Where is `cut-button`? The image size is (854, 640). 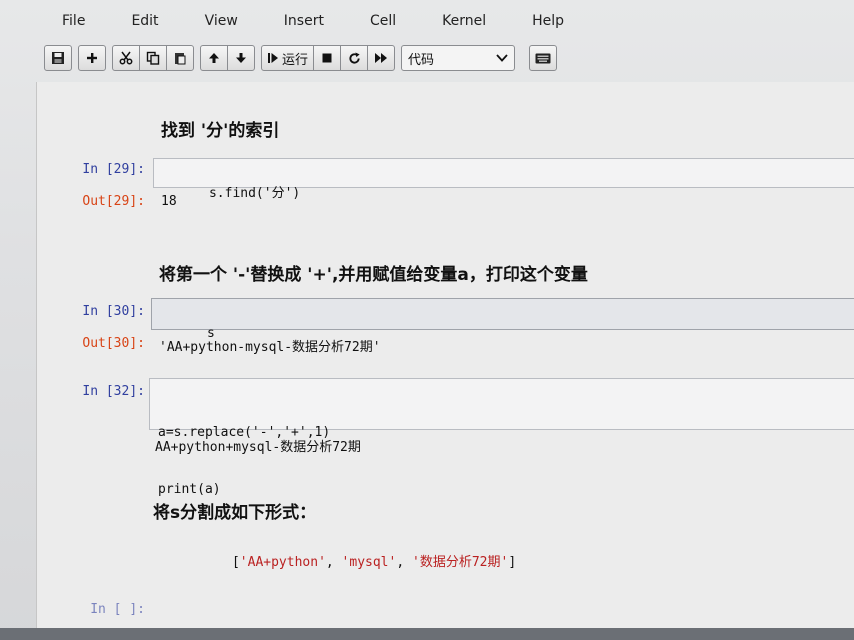 cut-button is located at coordinates (126, 58).